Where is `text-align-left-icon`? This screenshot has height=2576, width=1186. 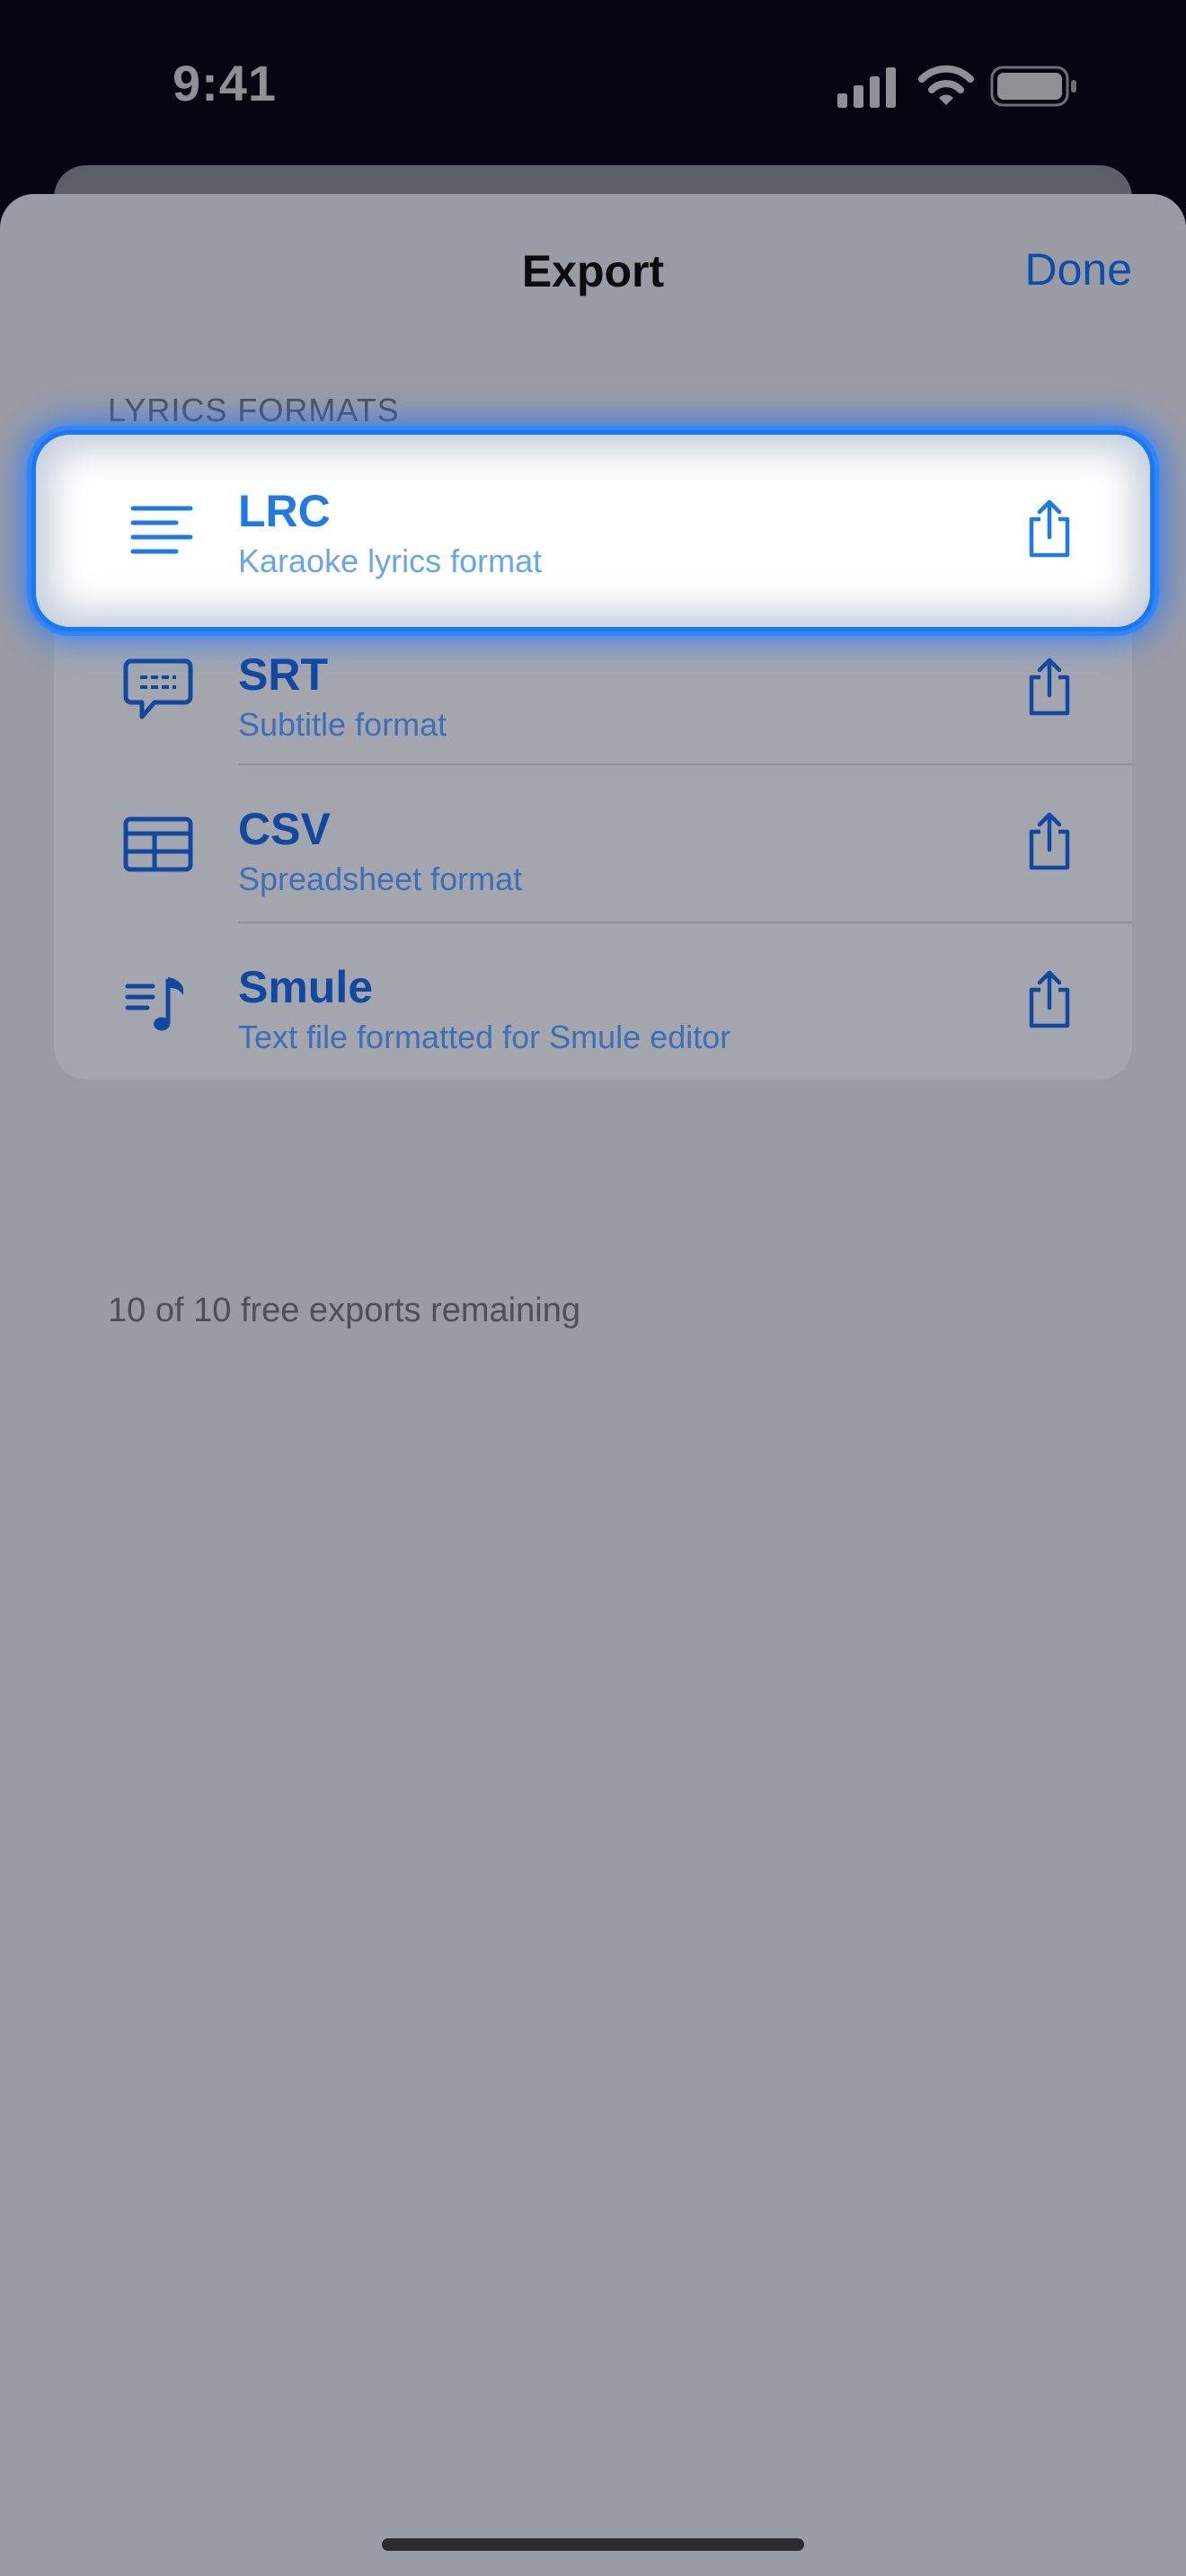
text-align-left-icon is located at coordinates (161, 530).